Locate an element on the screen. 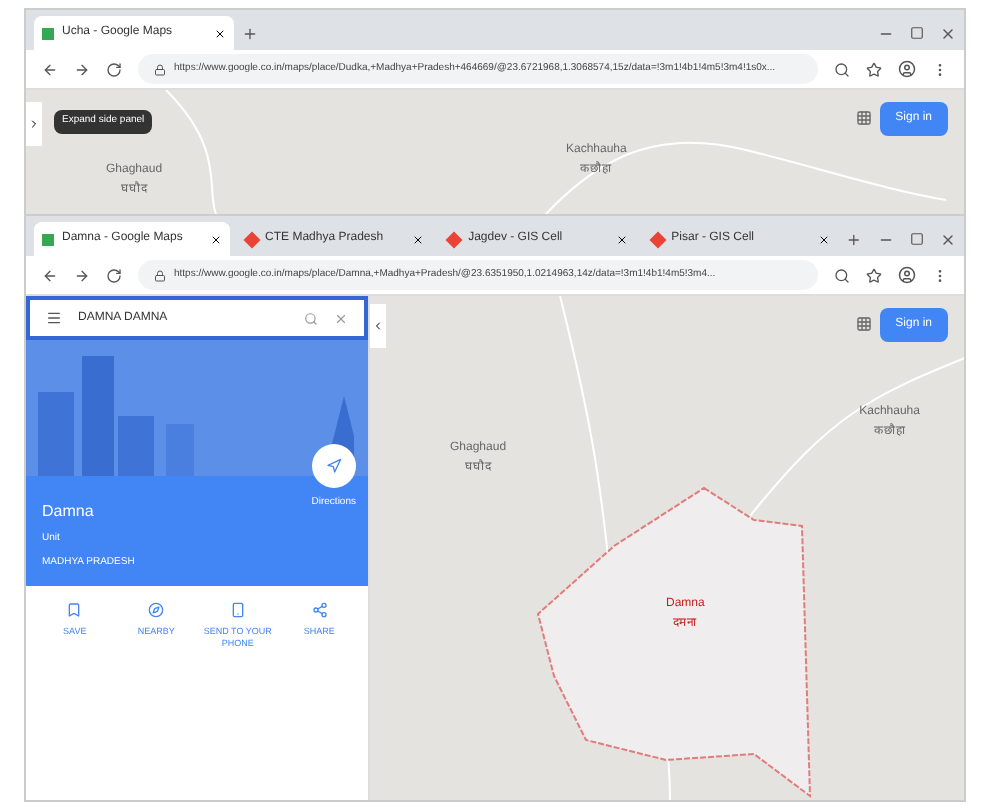 The width and height of the screenshot is (990, 810). chevron-right-icon is located at coordinates (34, 124).